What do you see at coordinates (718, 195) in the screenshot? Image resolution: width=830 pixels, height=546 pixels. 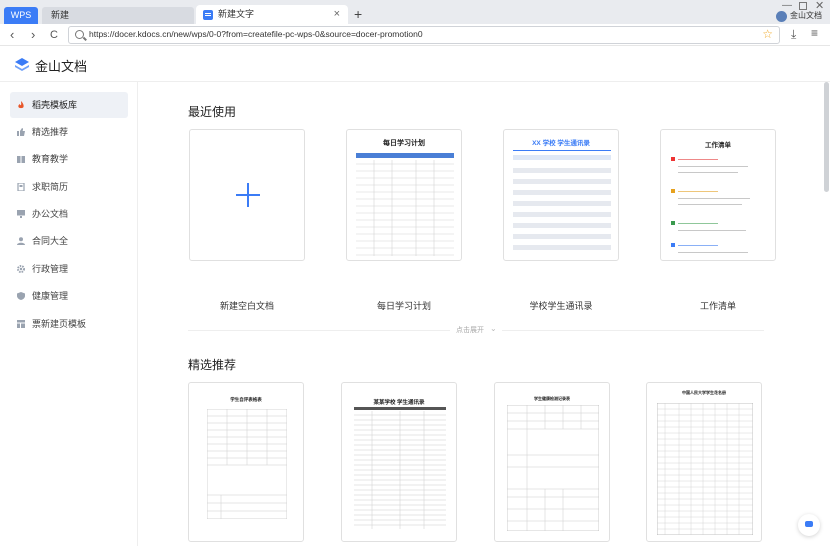 I see `template-card-work-list: 工作清单` at bounding box center [718, 195].